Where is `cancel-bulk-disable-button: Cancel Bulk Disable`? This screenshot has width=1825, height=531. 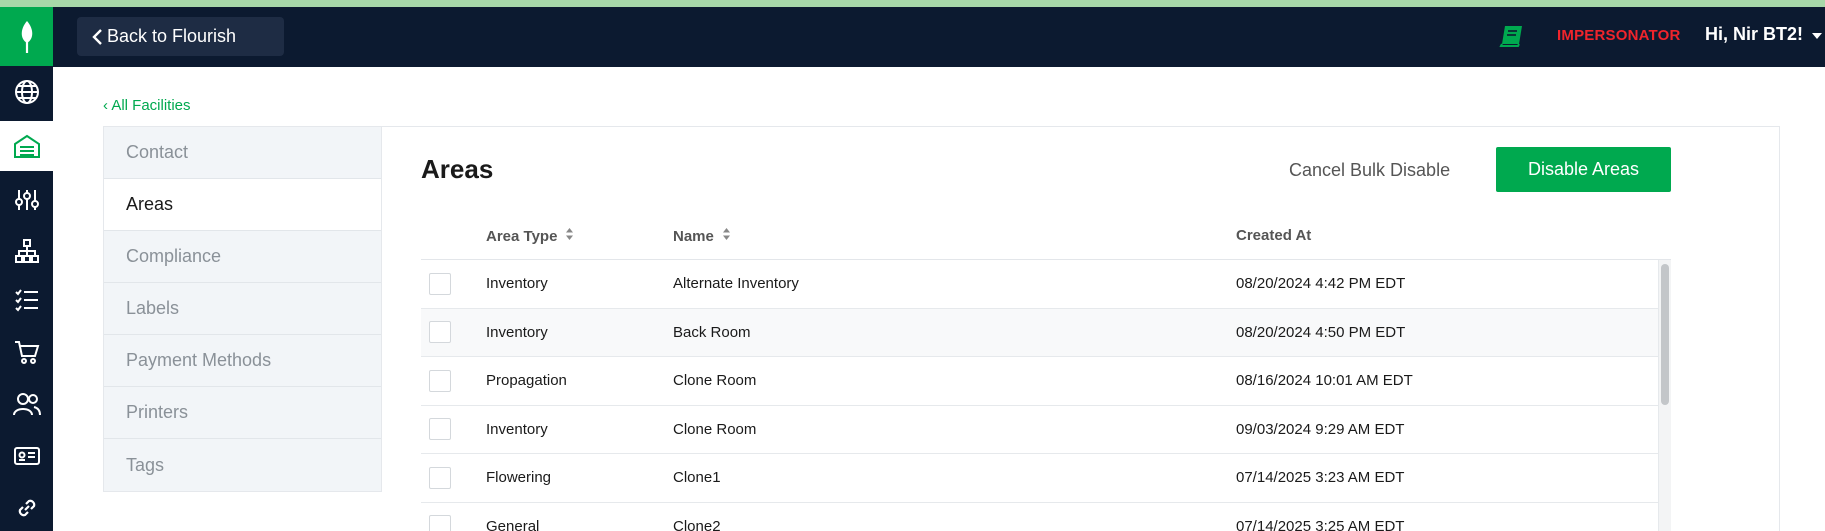
cancel-bulk-disable-button: Cancel Bulk Disable is located at coordinates (1369, 170).